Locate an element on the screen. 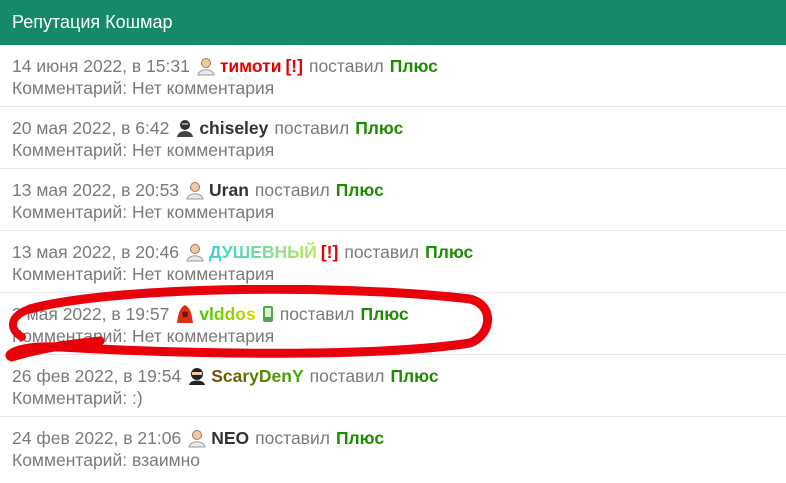 The width and height of the screenshot is (786, 483). page-title: Репутация Кошмар is located at coordinates (92, 22).